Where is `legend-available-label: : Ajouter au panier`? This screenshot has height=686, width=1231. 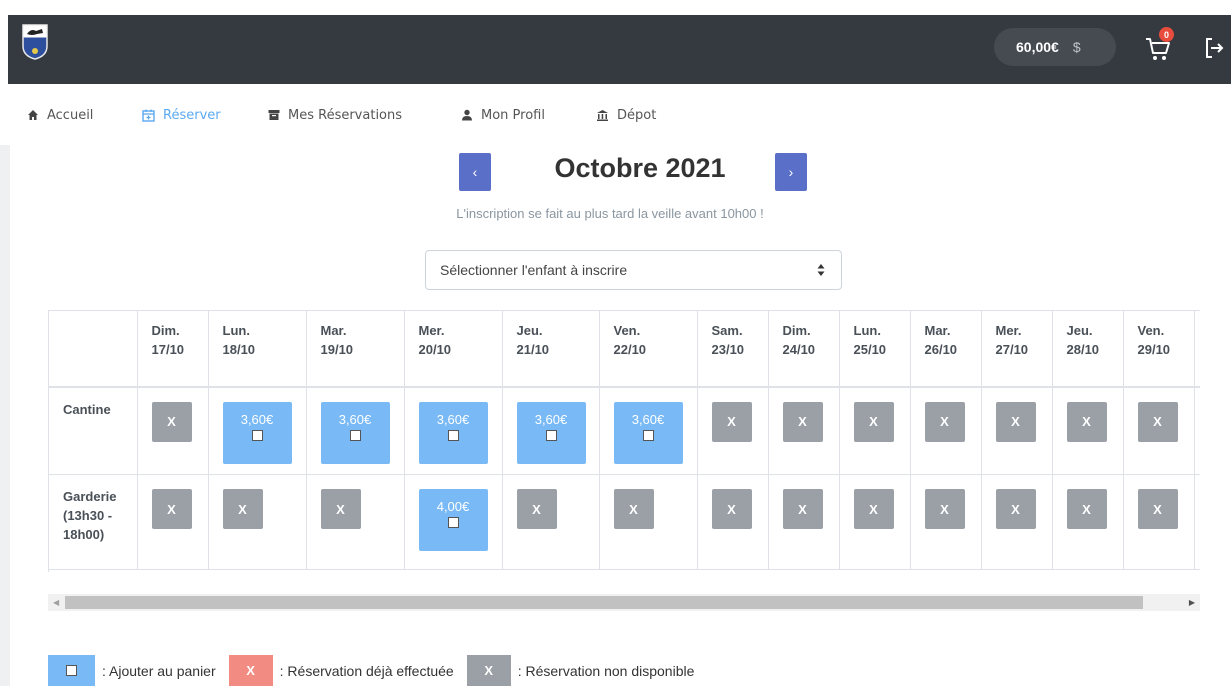
legend-available-label: : Ajouter au panier is located at coordinates (159, 670).